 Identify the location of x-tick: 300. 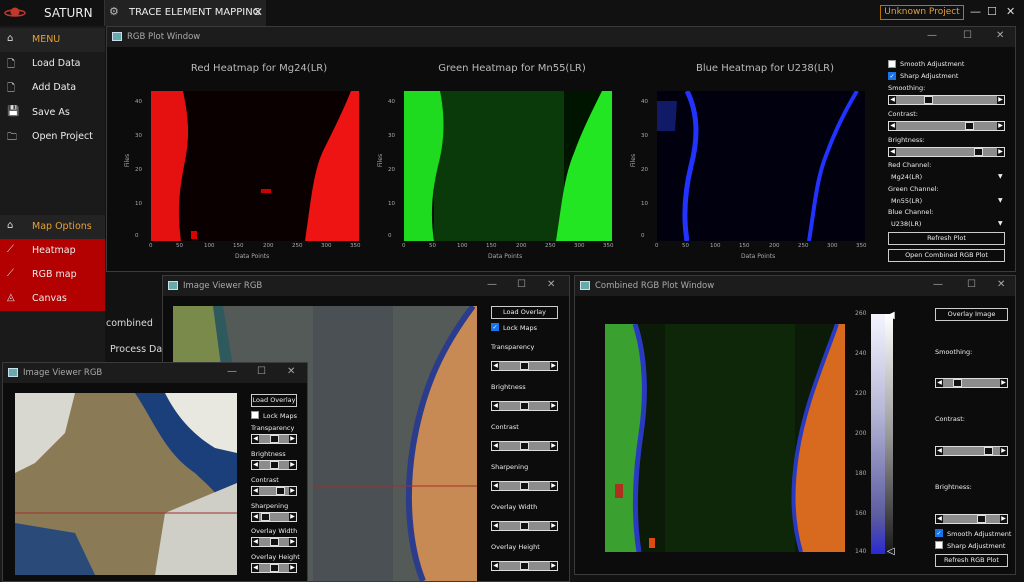
(832, 246).